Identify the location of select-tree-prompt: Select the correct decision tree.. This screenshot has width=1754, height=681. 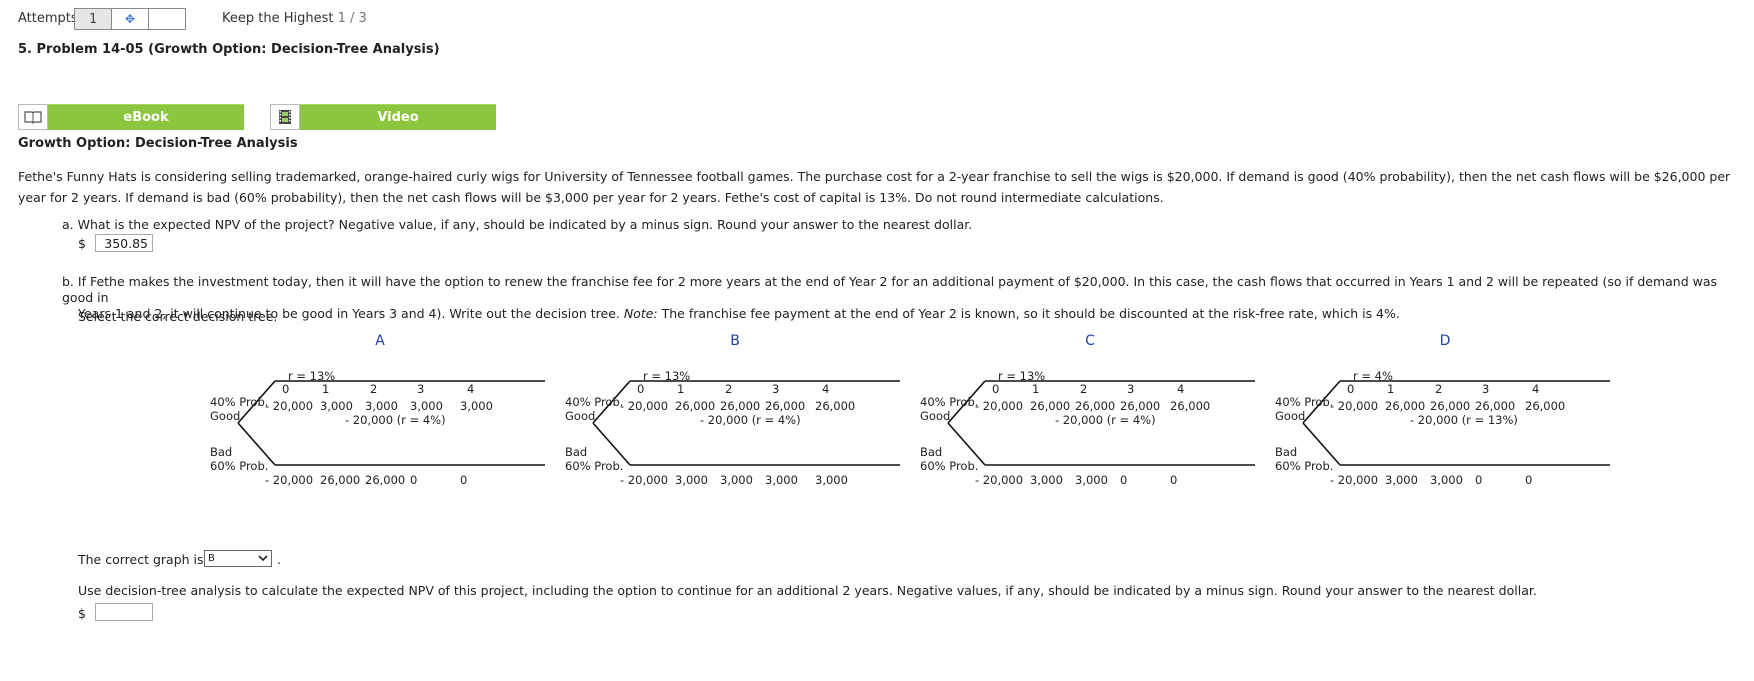
(178, 316).